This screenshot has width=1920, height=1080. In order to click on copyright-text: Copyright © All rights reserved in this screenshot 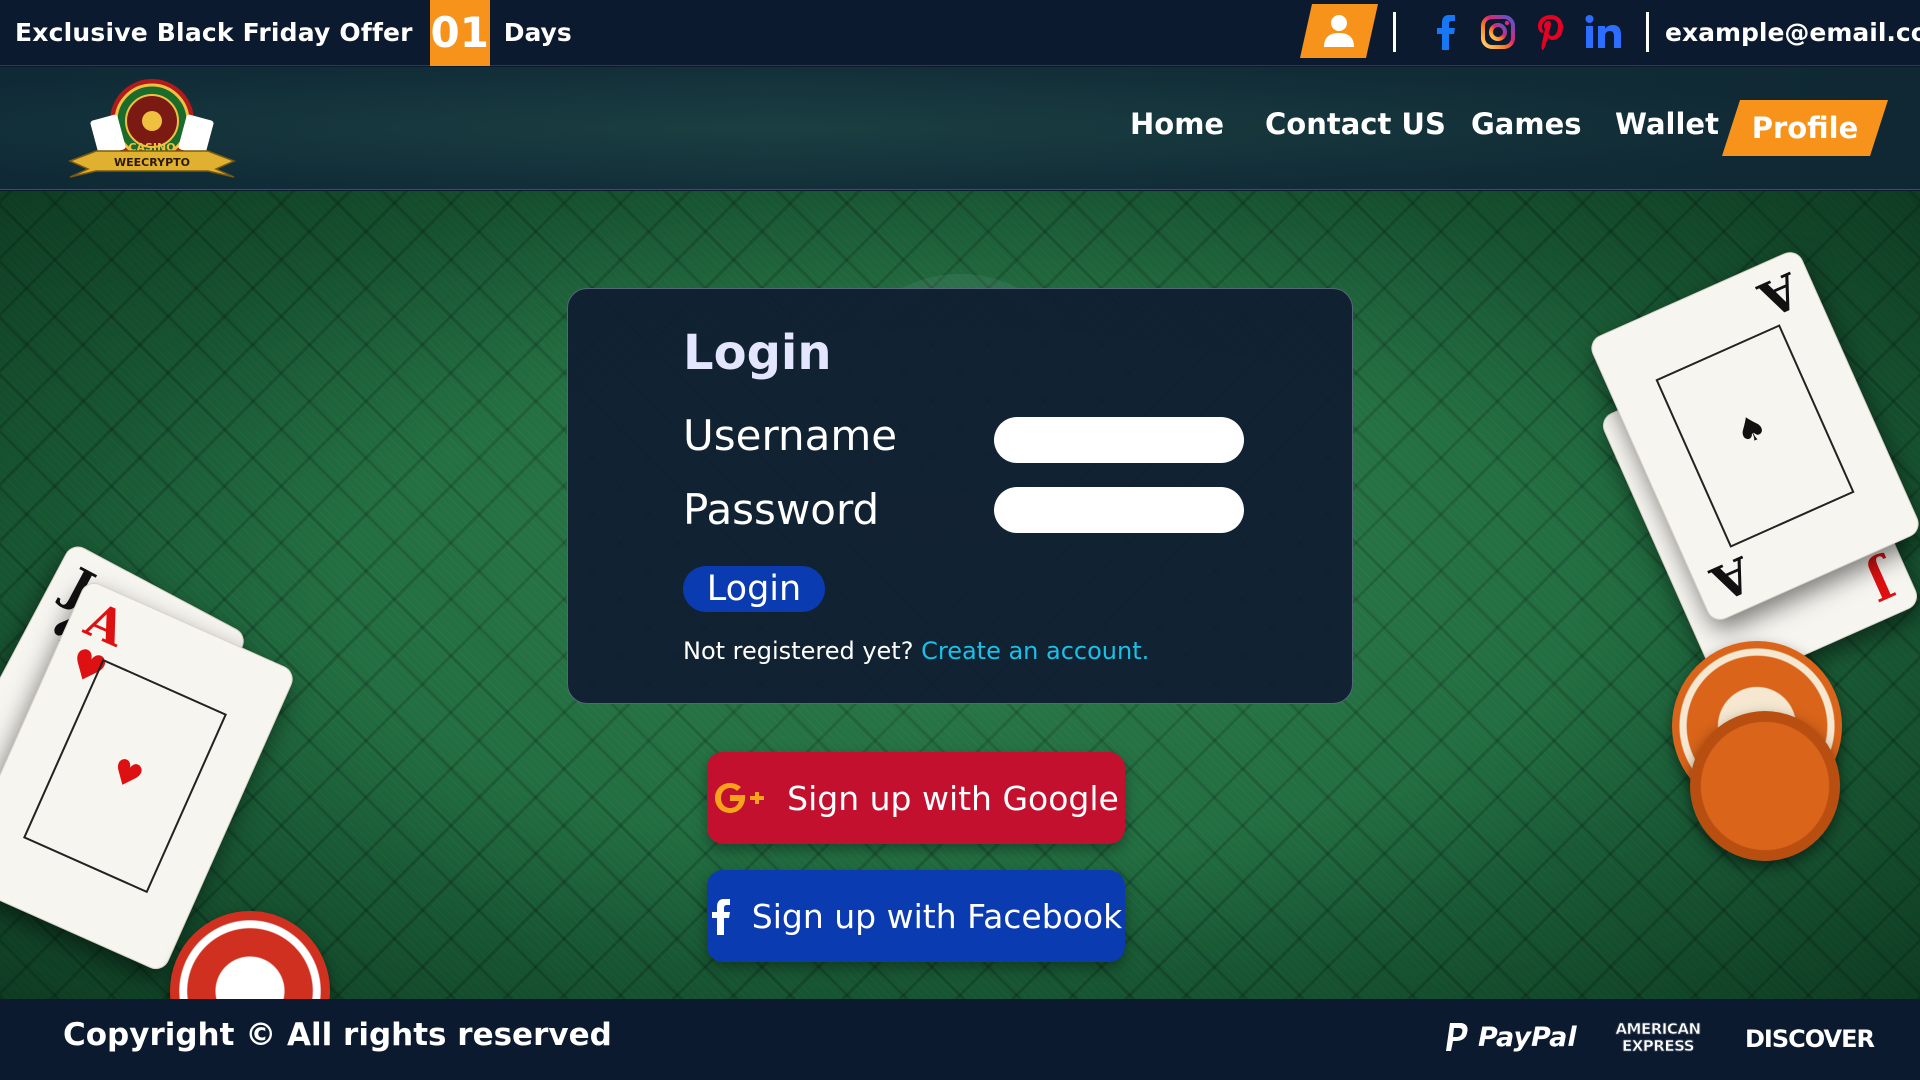, I will do `click(337, 1035)`.